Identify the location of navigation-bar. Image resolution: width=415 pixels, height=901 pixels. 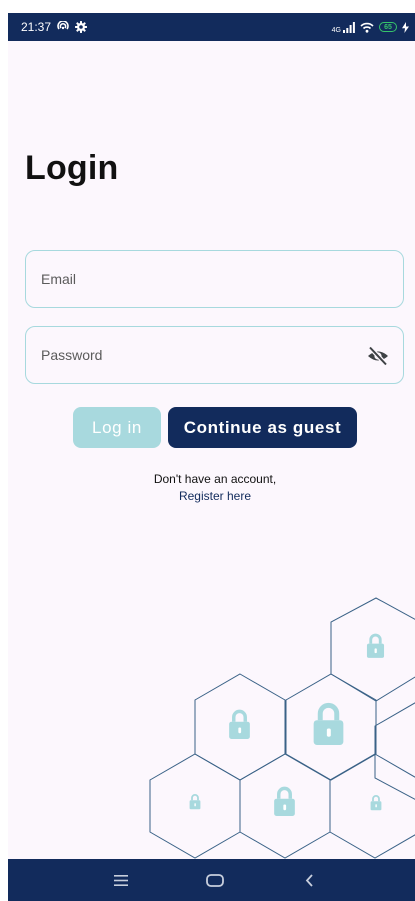
(211, 880).